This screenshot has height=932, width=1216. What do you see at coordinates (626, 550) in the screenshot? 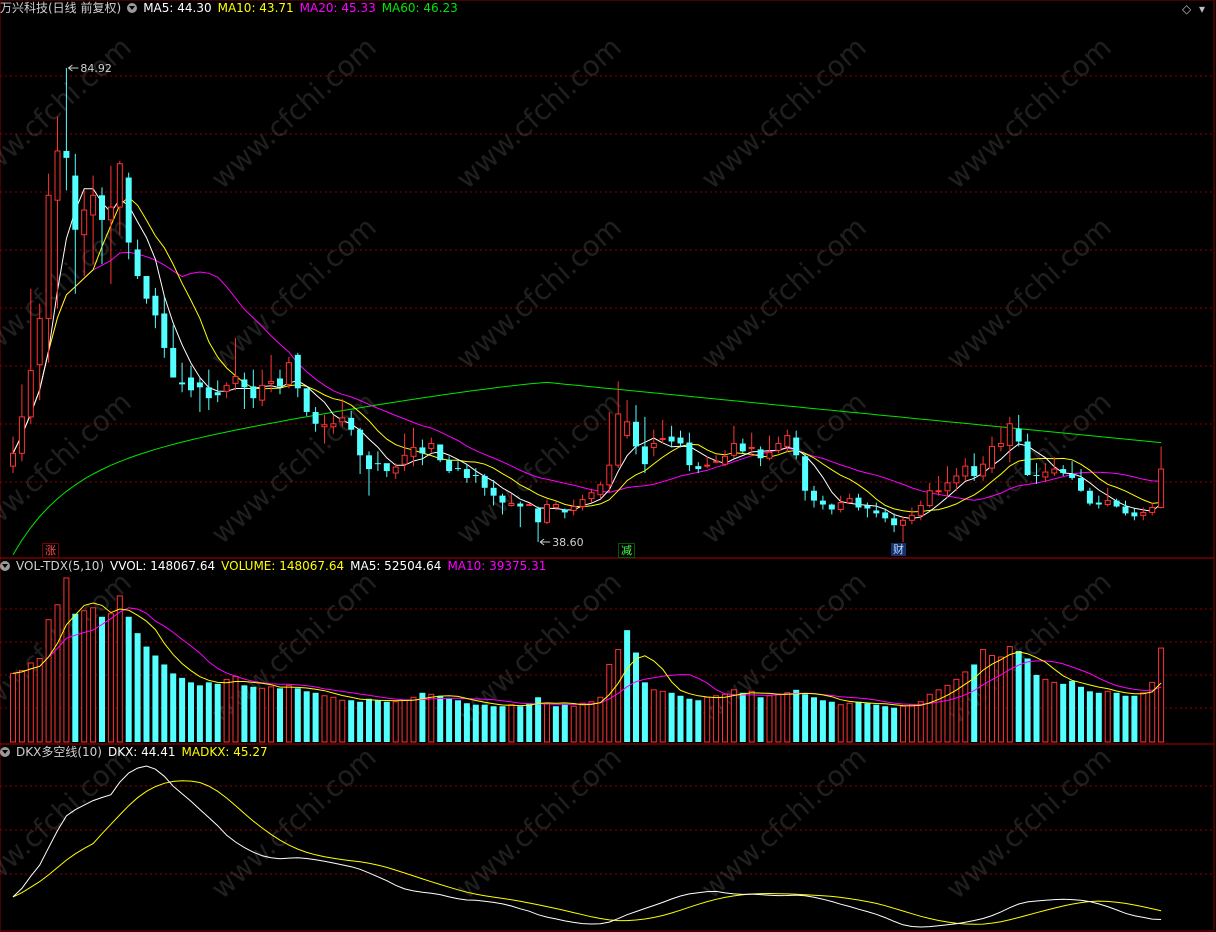
I see `event-tag-reduce: 减` at bounding box center [626, 550].